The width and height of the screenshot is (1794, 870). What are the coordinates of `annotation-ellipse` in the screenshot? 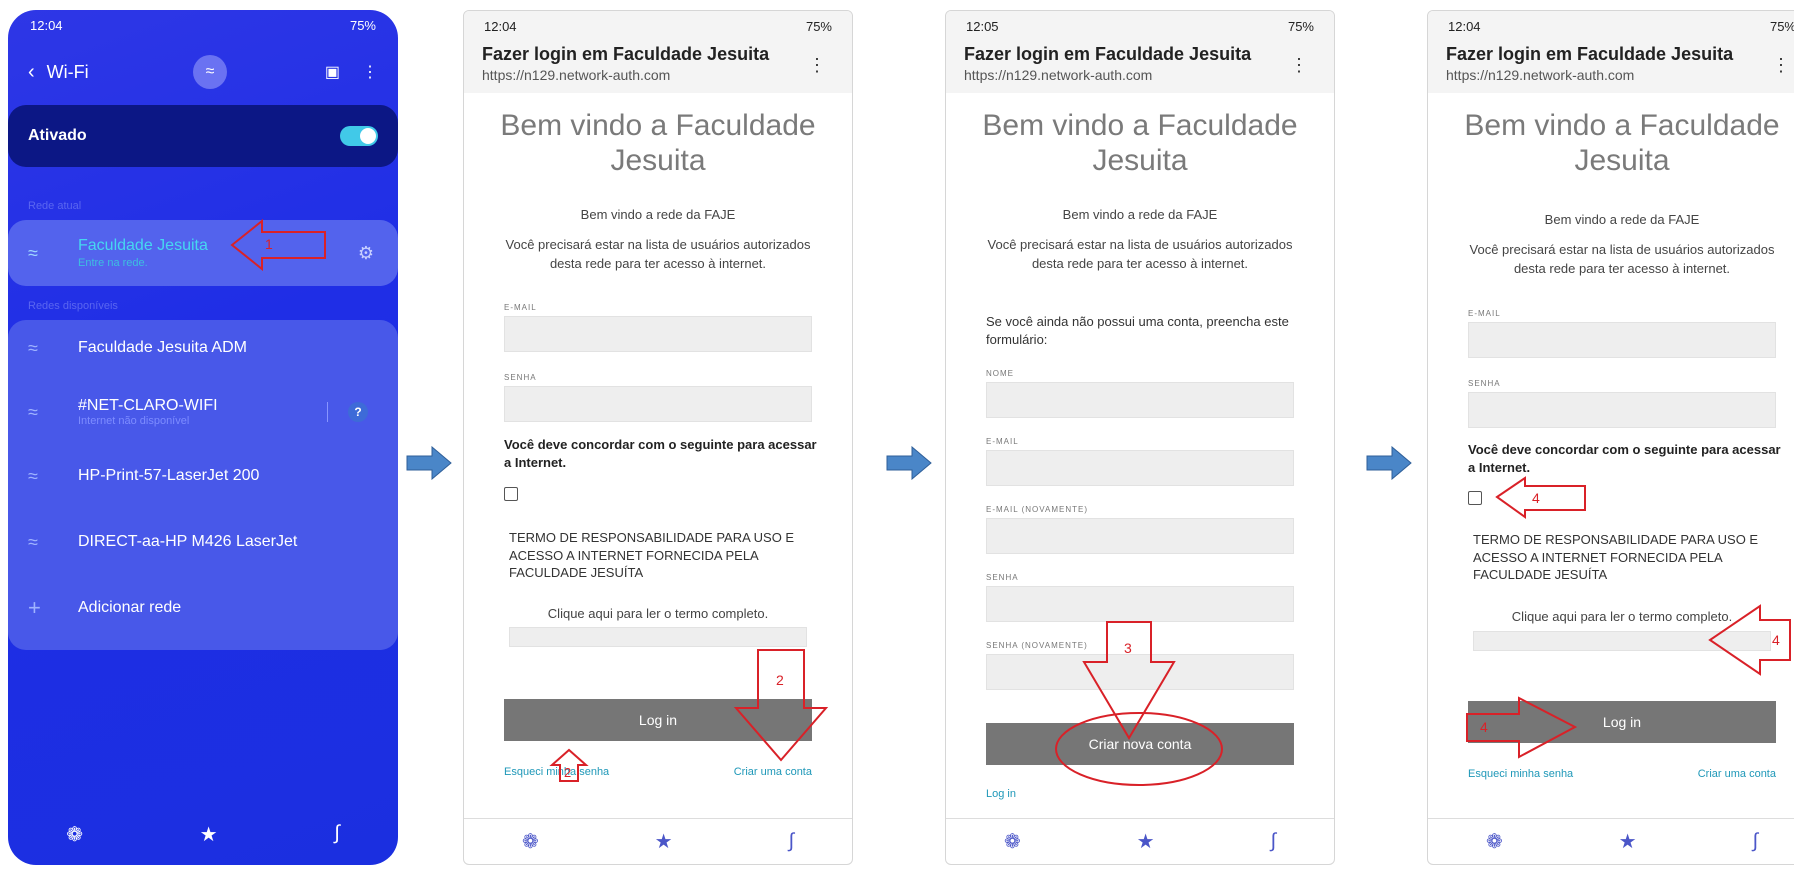 It's located at (1139, 749).